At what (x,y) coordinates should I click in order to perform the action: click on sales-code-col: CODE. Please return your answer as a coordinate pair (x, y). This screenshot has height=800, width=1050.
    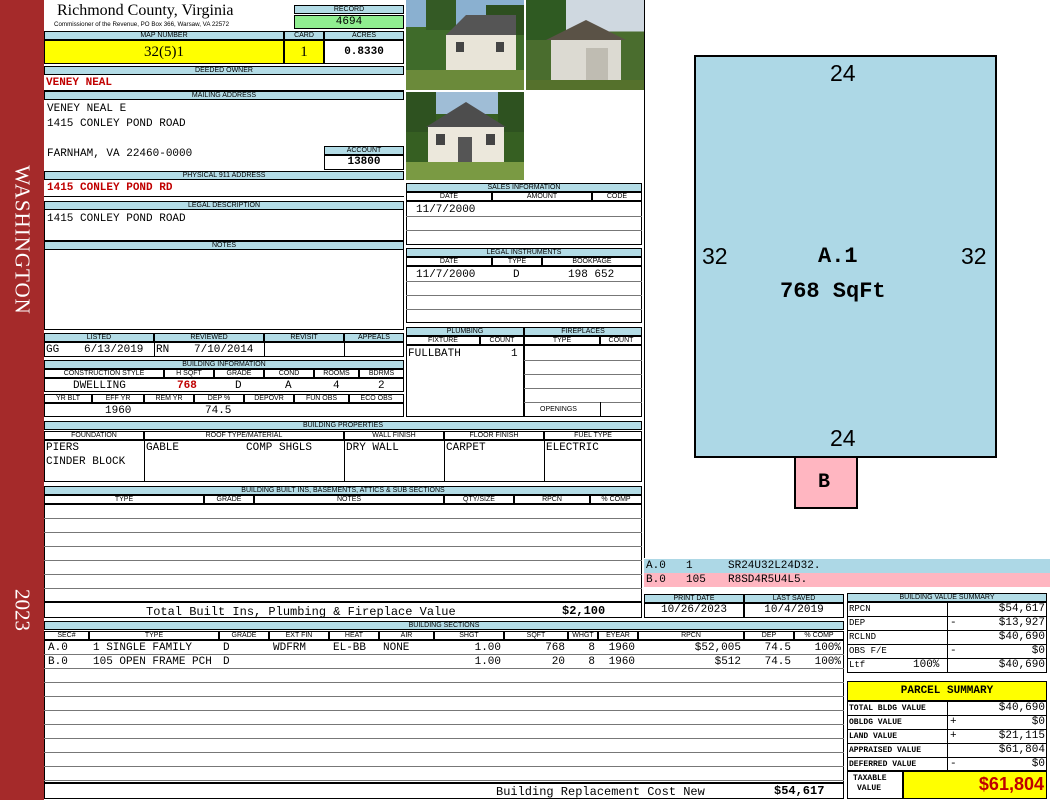
    Looking at the image, I should click on (617, 196).